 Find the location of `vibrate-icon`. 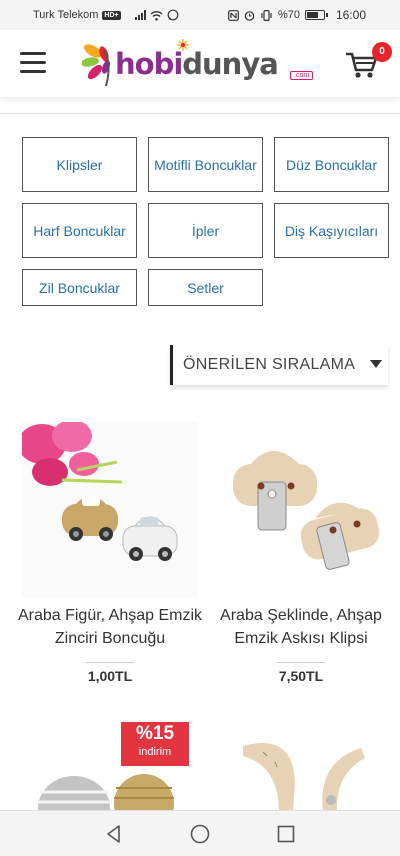

vibrate-icon is located at coordinates (266, 15).